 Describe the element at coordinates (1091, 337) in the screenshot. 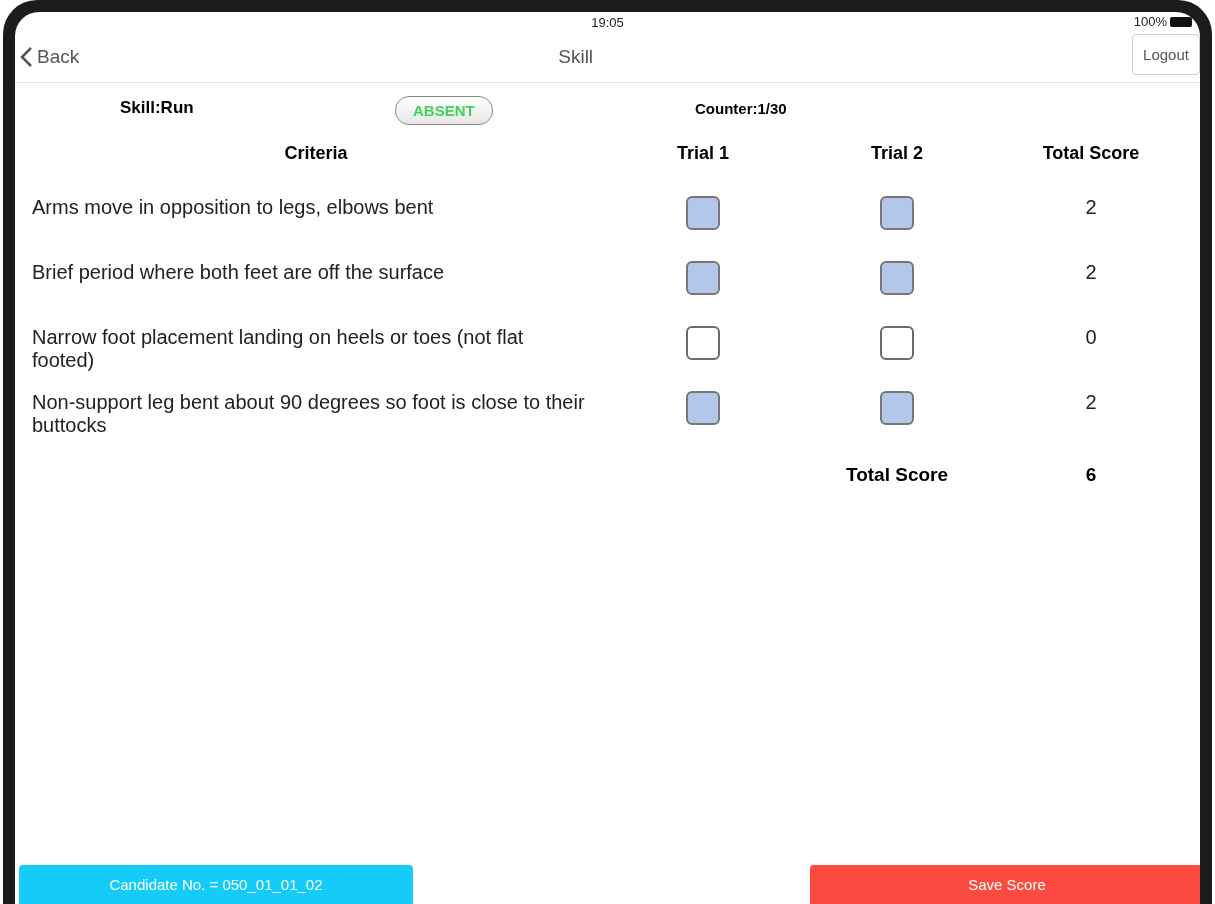

I see `score-value: 0` at that location.